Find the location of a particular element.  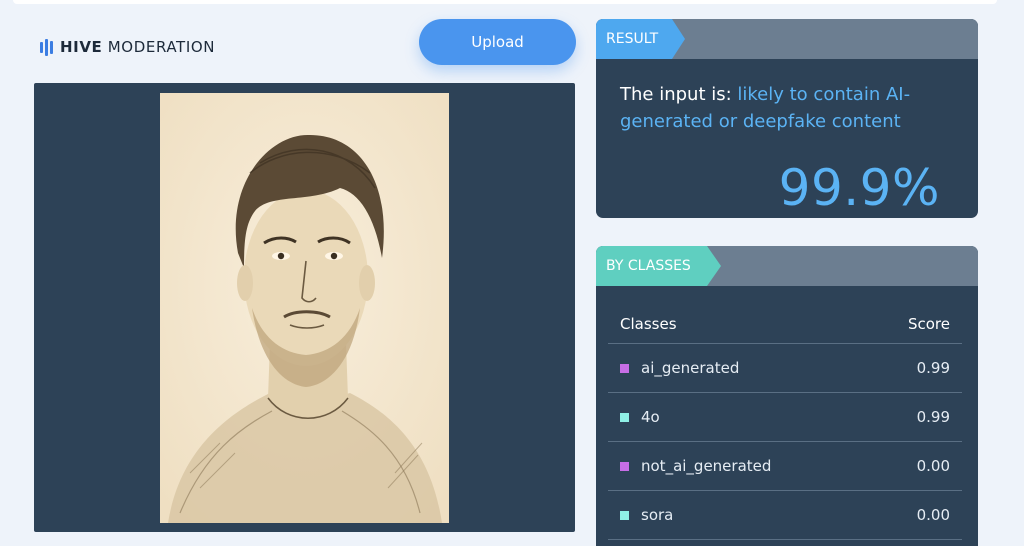

class-name: not_ai_generated is located at coordinates (706, 466).